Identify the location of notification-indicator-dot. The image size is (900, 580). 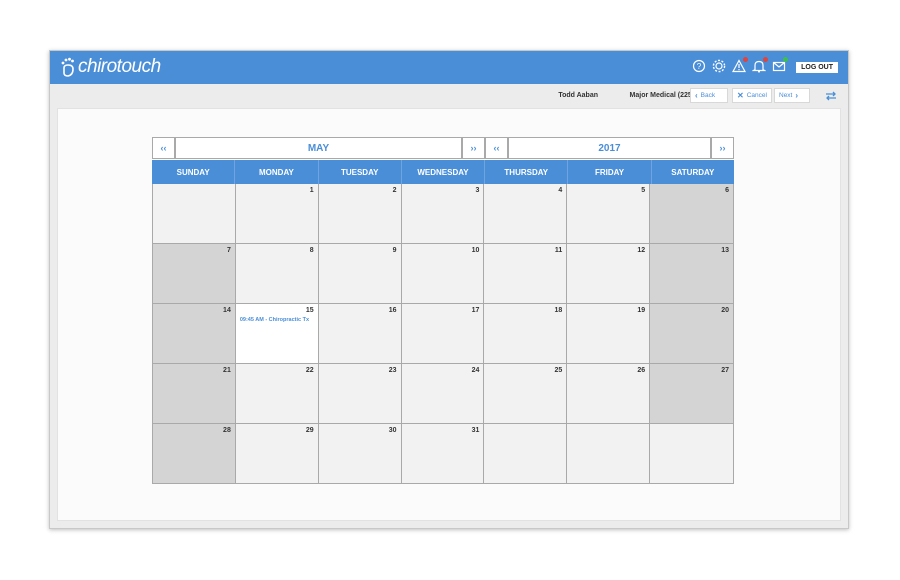
(765, 59).